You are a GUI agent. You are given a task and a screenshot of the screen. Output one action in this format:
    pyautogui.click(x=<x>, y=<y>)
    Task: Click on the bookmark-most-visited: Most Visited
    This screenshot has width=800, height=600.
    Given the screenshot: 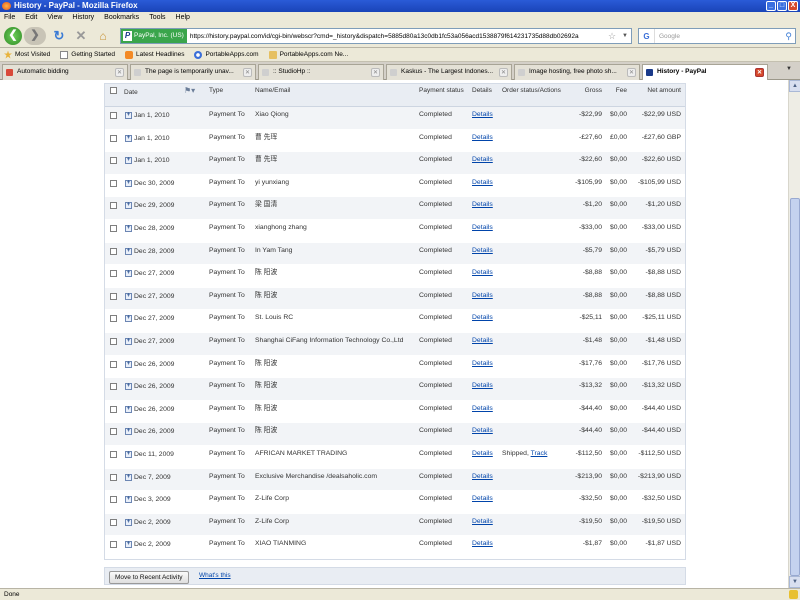 What is the action you would take?
    pyautogui.click(x=27, y=54)
    